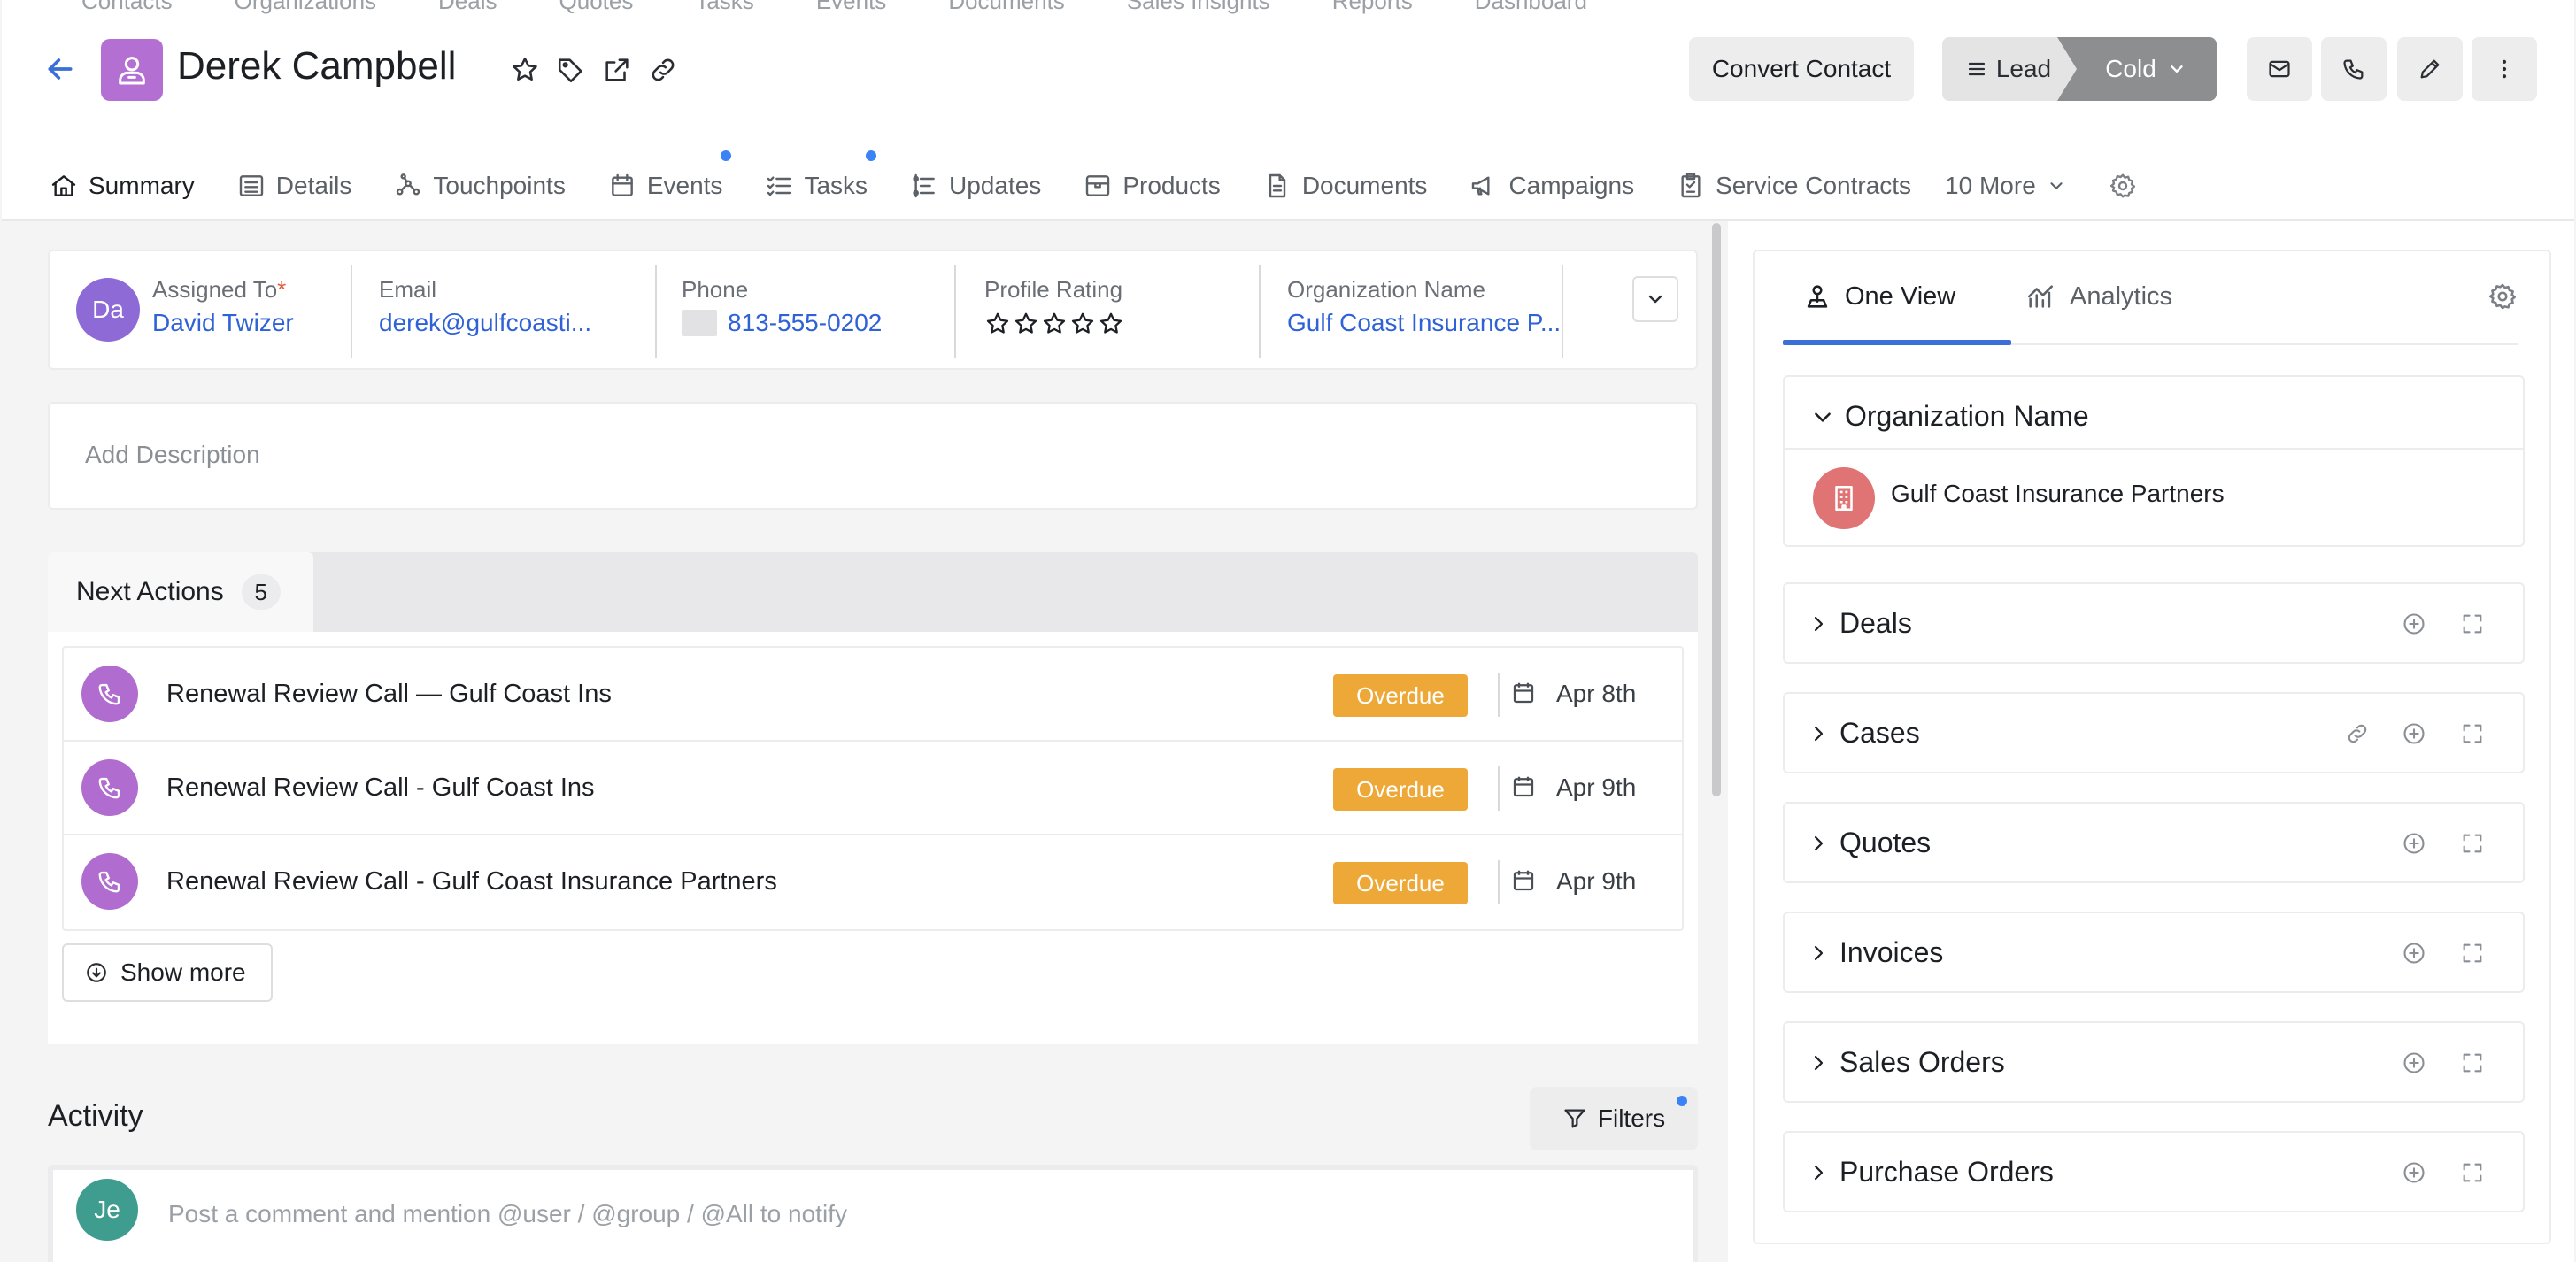  What do you see at coordinates (2058, 494) in the screenshot?
I see `organization-link: Gulf Coast Insurance Partners` at bounding box center [2058, 494].